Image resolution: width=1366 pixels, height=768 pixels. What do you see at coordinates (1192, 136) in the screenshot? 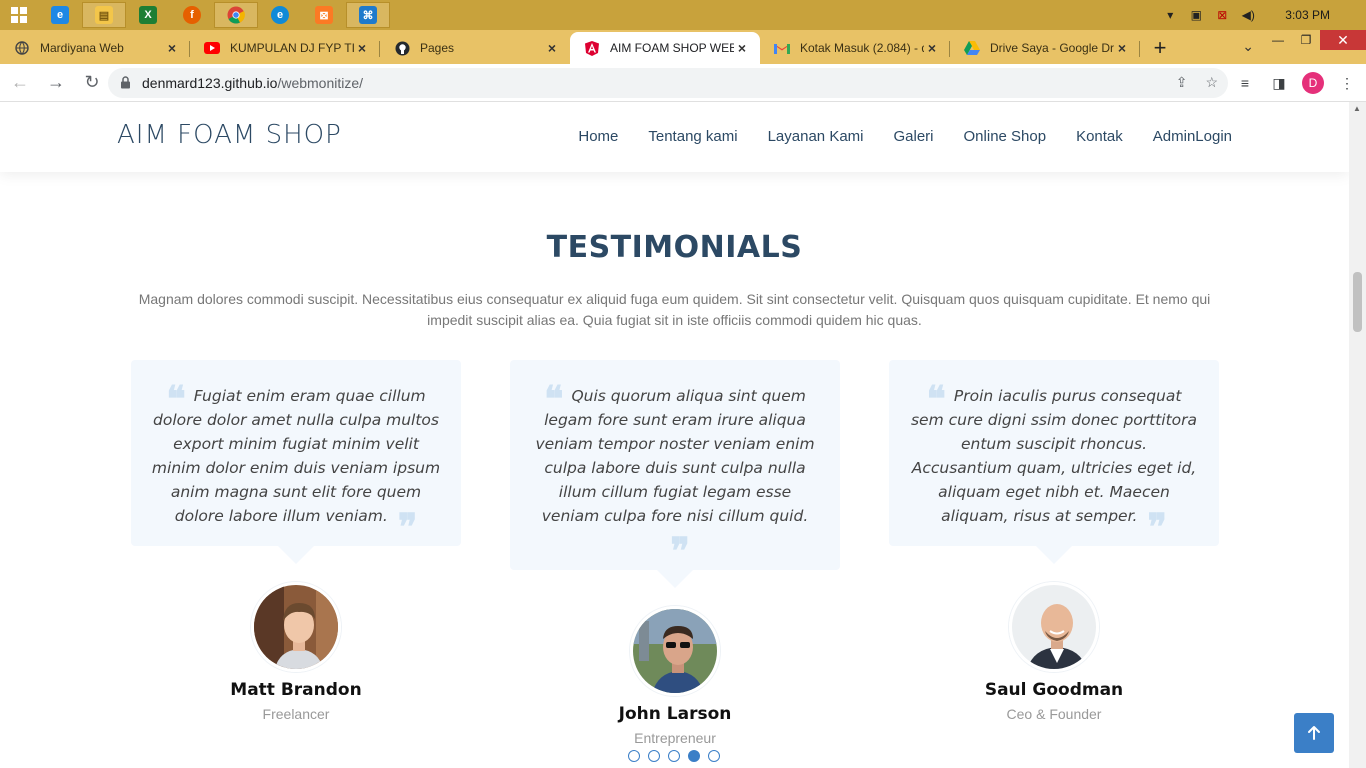
I see `nav-admin-login: AdminLogin` at bounding box center [1192, 136].